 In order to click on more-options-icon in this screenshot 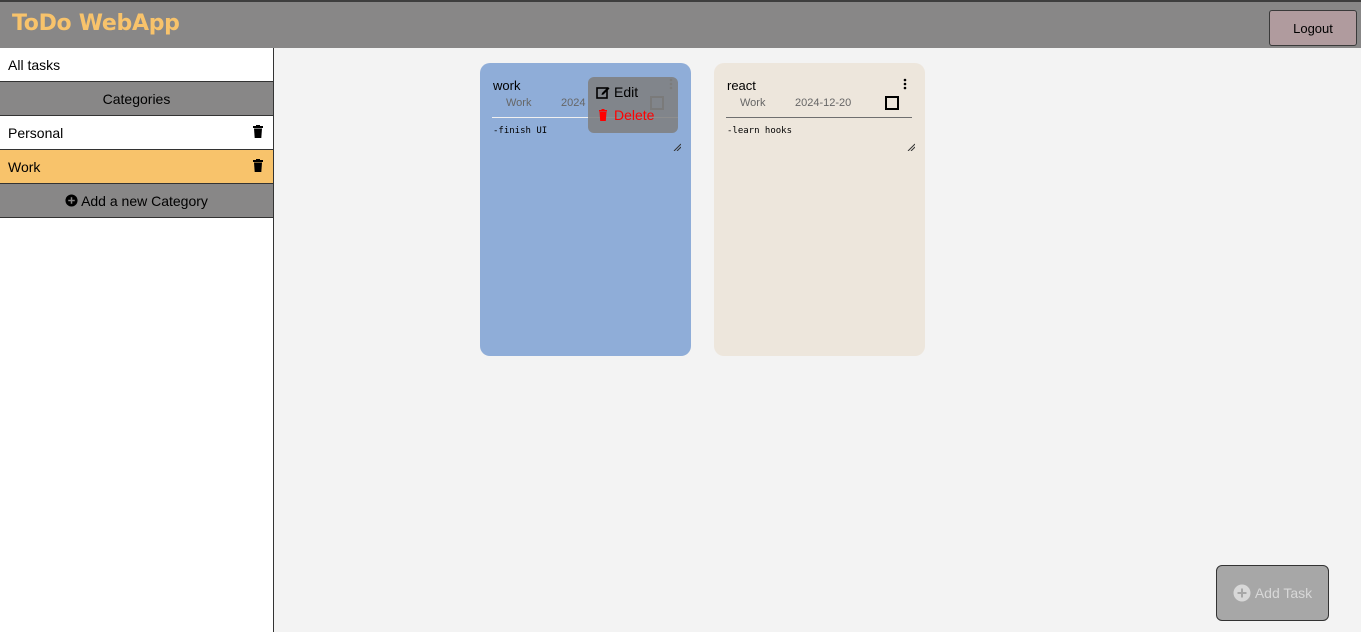, I will do `click(905, 84)`.